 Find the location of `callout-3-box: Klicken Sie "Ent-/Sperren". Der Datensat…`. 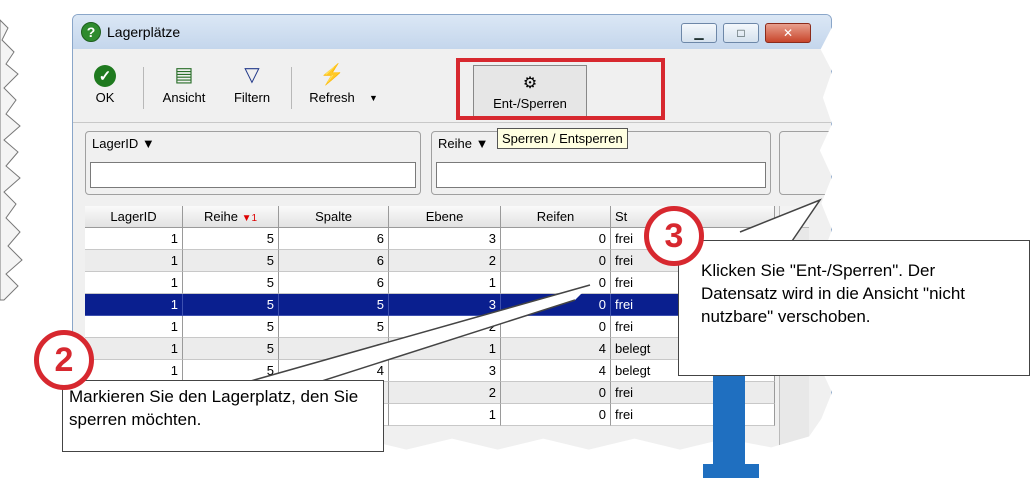

callout-3-box: Klicken Sie "Ent-/Sperren". Der Datensat… is located at coordinates (854, 308).